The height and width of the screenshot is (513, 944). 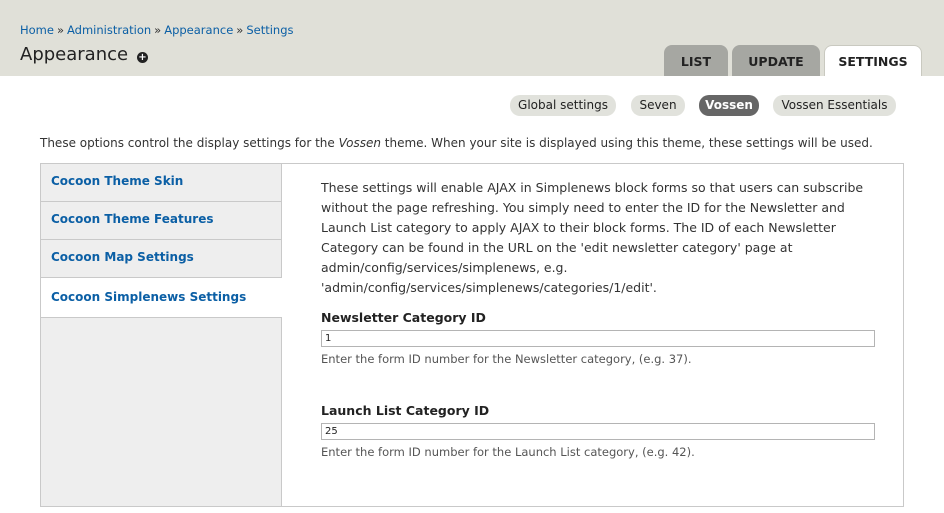 What do you see at coordinates (109, 30) in the screenshot?
I see `breadcrumb-administration-link: Administration` at bounding box center [109, 30].